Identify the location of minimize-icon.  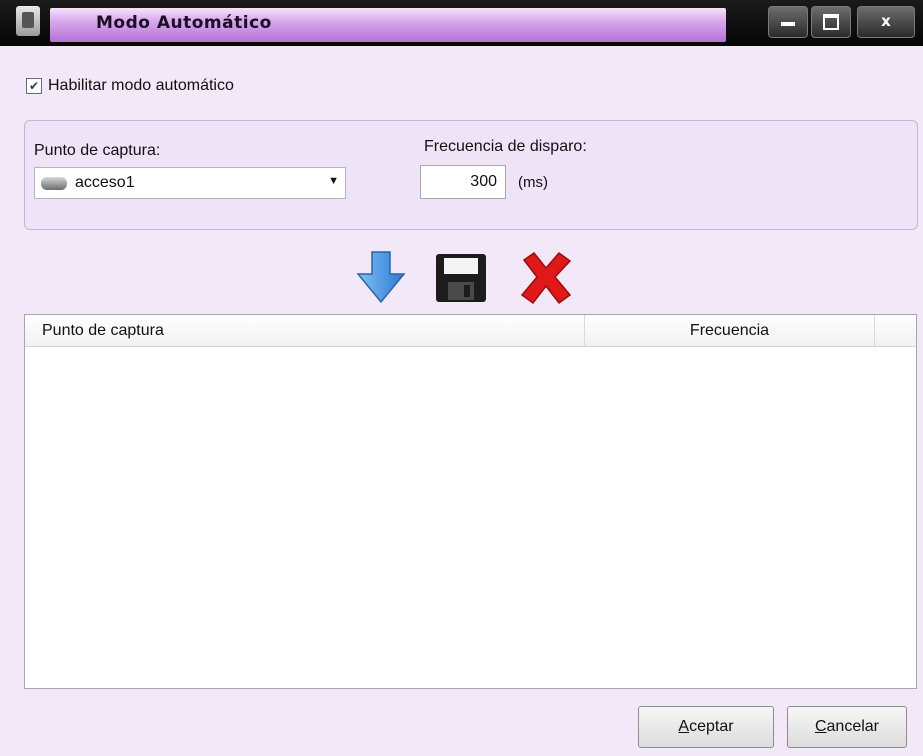
(788, 24).